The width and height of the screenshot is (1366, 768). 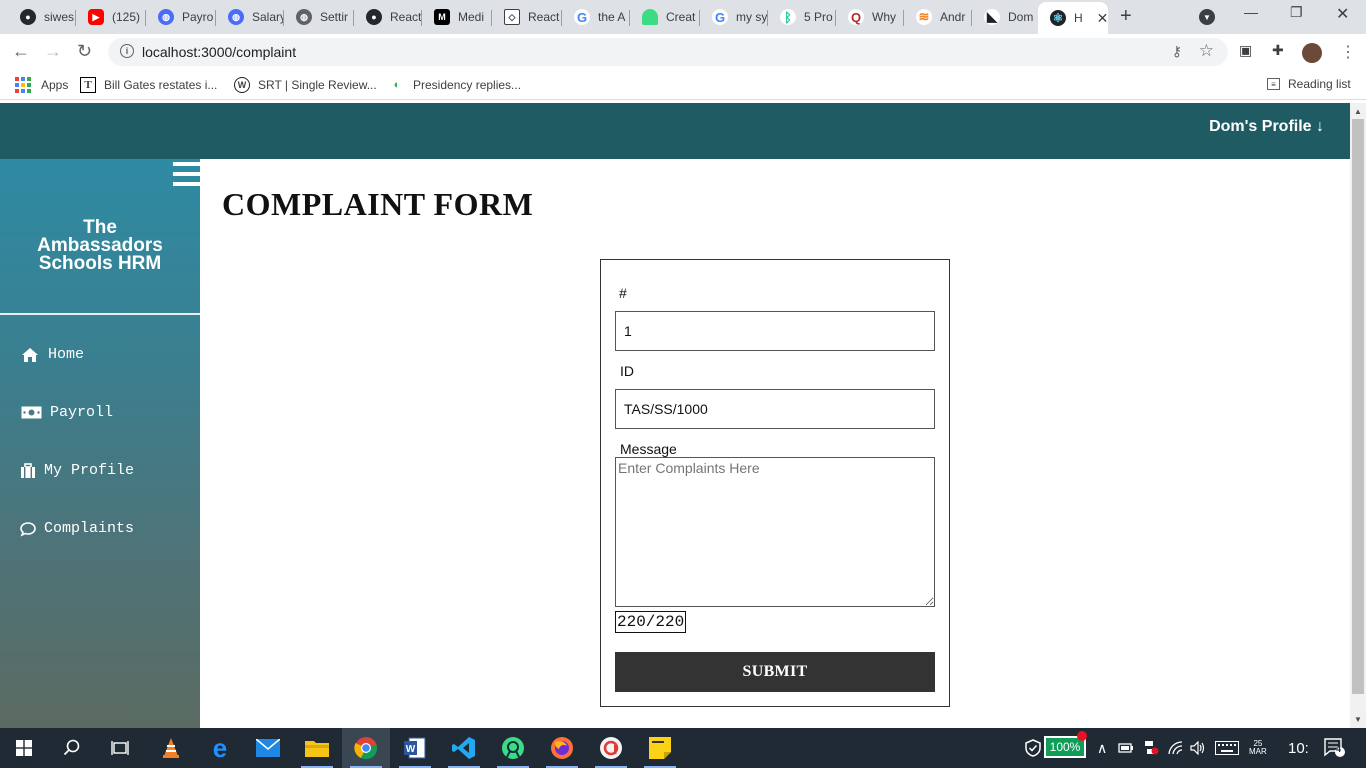 I want to click on profile-dropdown: Dom's Profile ↓, so click(x=1266, y=127).